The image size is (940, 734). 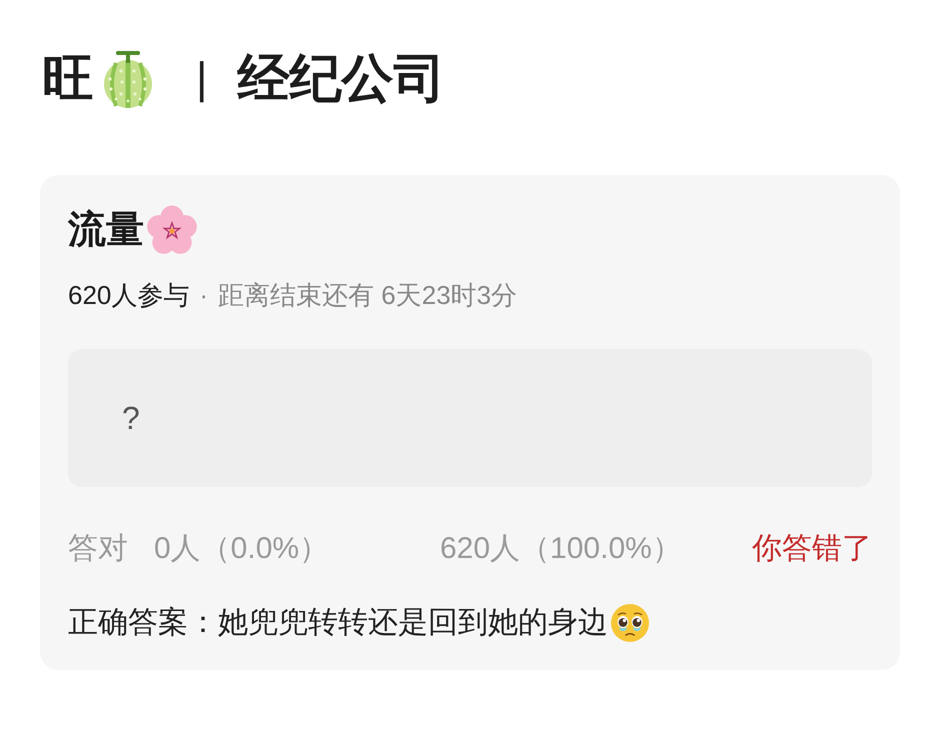 I want to click on wrong-count: 620人（100.0%）, so click(x=561, y=548).